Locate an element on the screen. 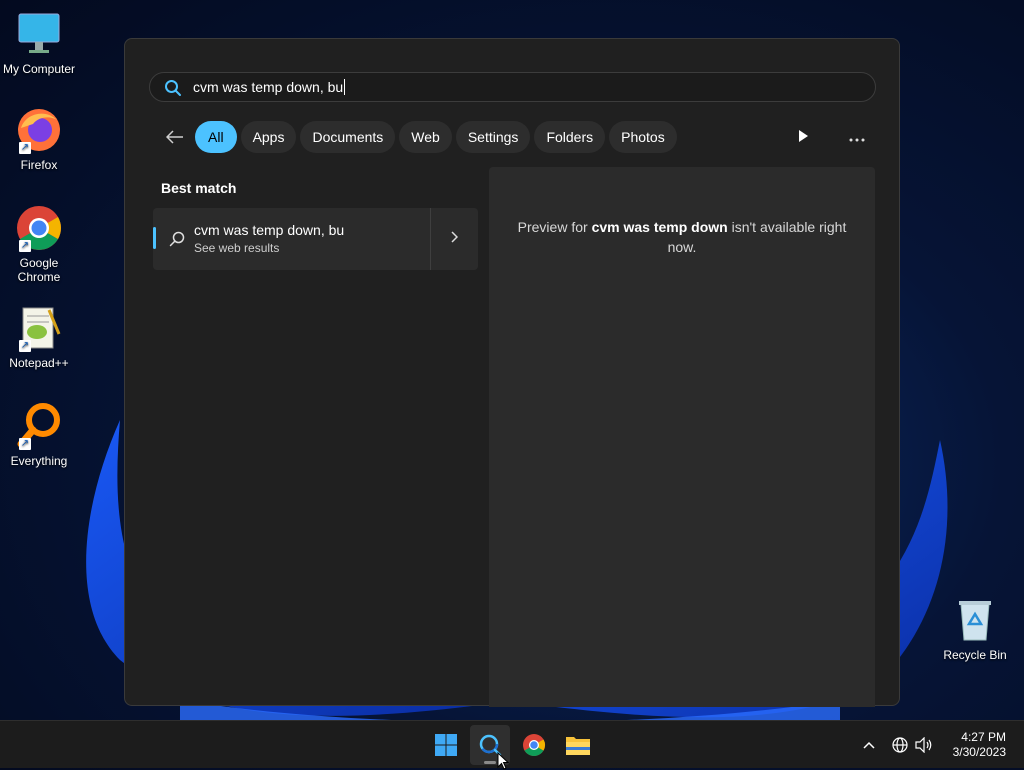 This screenshot has height=770, width=1024. clock-time: 4:27 PM is located at coordinates (983, 737).